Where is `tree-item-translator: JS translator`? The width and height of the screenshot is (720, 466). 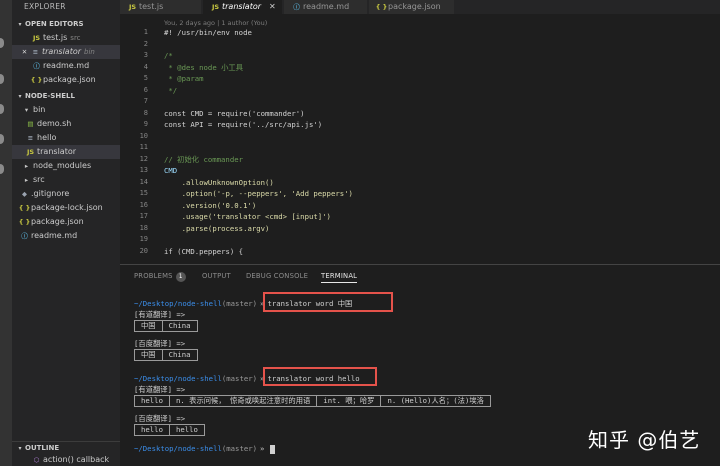 tree-item-translator: JS translator is located at coordinates (66, 152).